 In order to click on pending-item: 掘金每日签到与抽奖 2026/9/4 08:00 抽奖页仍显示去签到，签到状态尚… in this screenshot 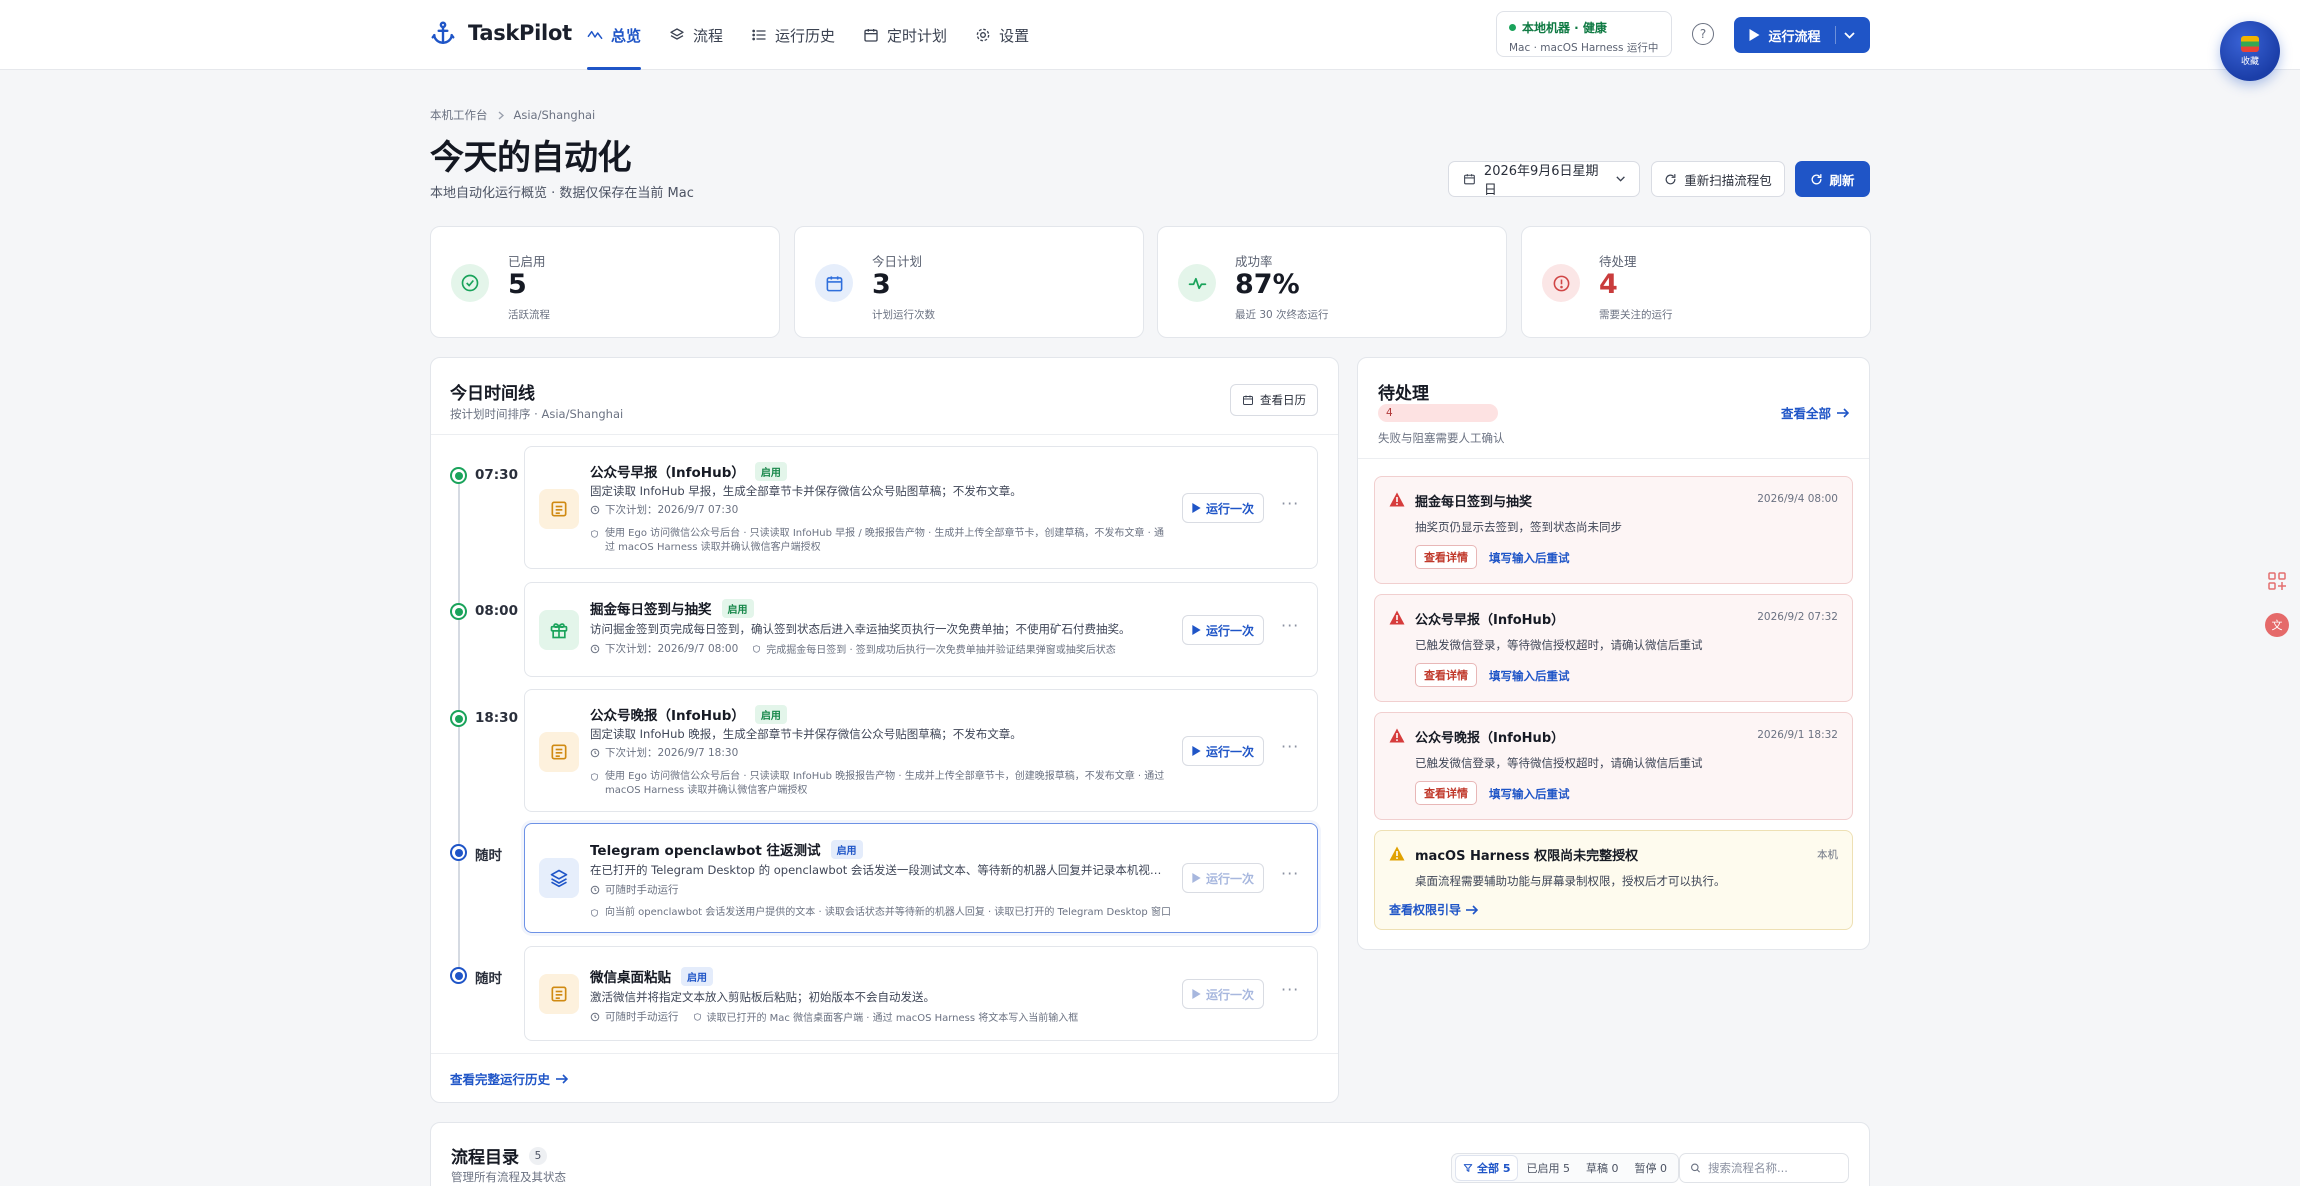, I will do `click(1613, 530)`.